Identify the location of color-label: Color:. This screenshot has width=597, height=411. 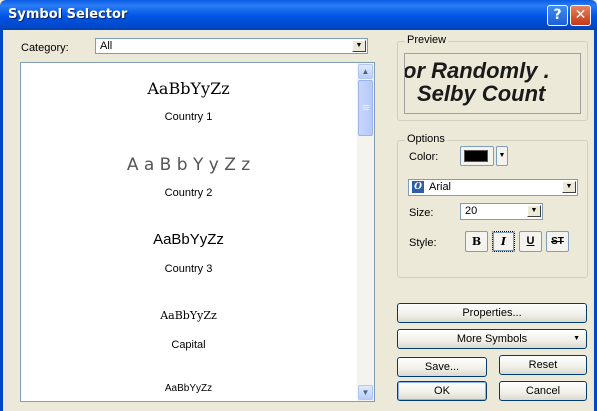
(424, 157).